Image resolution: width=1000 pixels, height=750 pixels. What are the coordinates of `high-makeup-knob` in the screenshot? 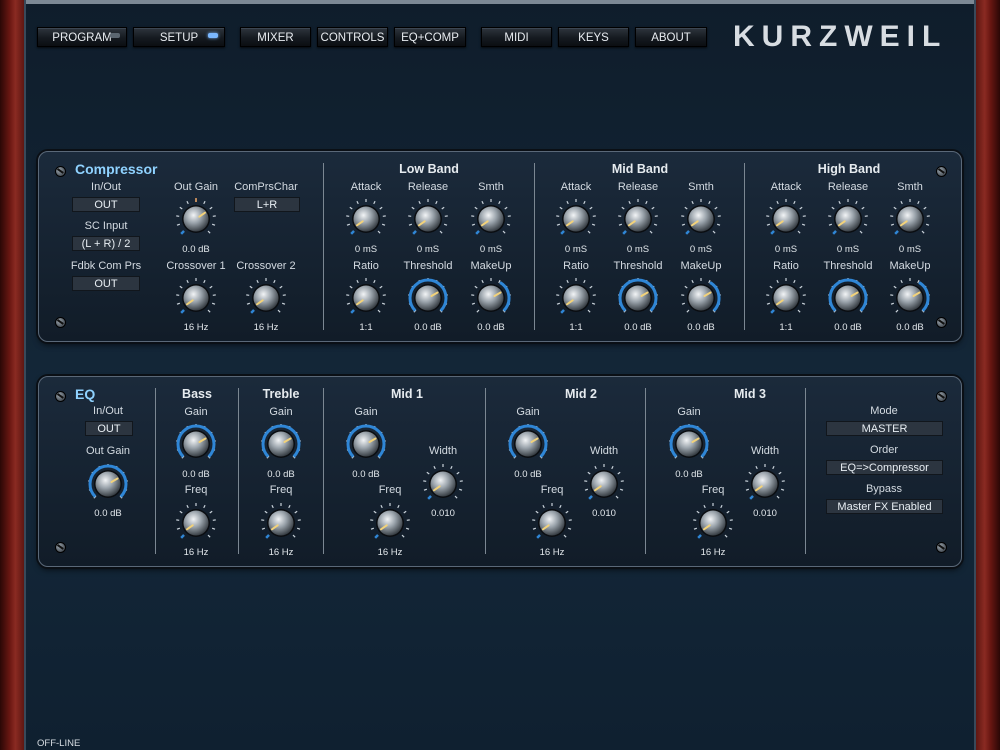 It's located at (910, 298).